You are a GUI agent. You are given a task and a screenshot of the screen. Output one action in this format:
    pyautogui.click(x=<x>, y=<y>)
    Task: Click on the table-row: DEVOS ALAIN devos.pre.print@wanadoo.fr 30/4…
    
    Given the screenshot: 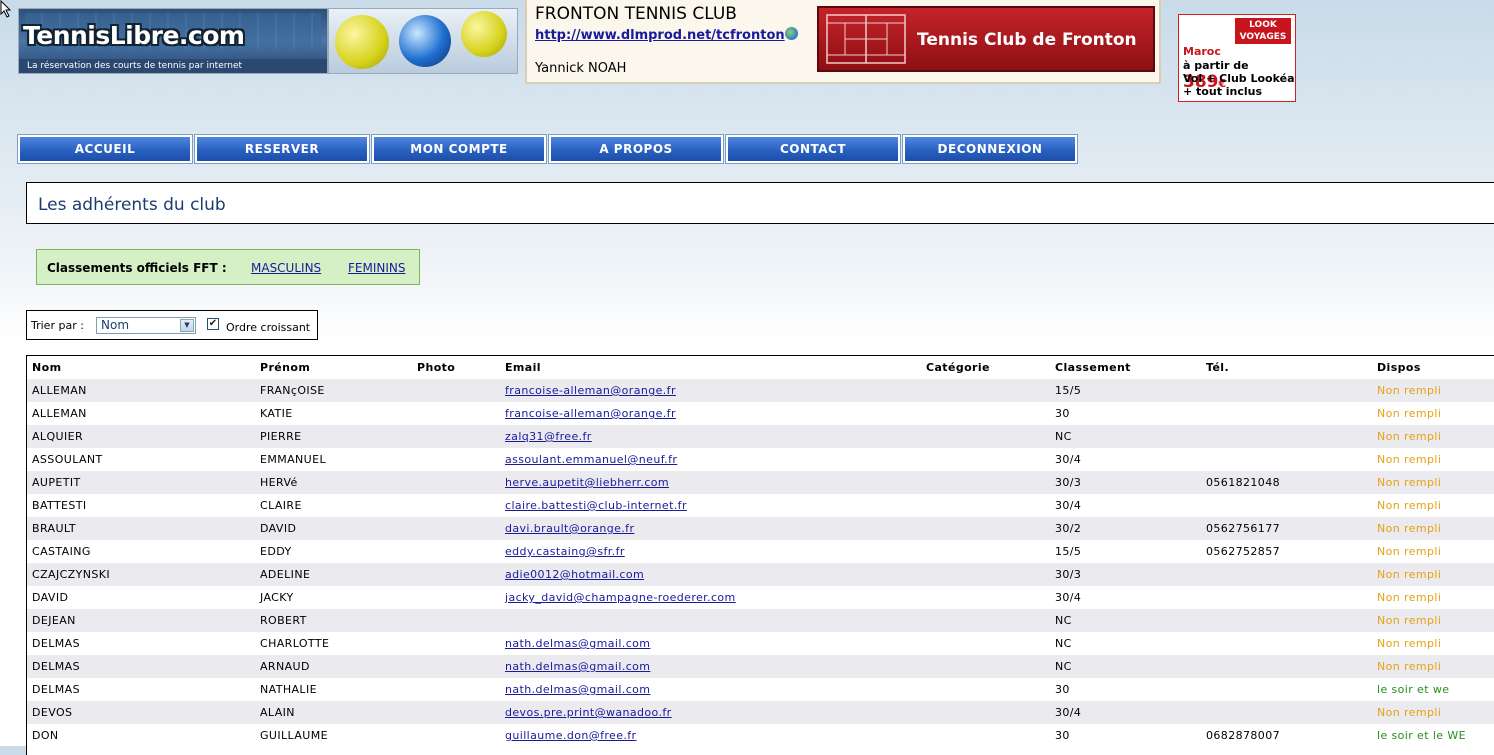 What is the action you would take?
    pyautogui.click(x=760, y=712)
    